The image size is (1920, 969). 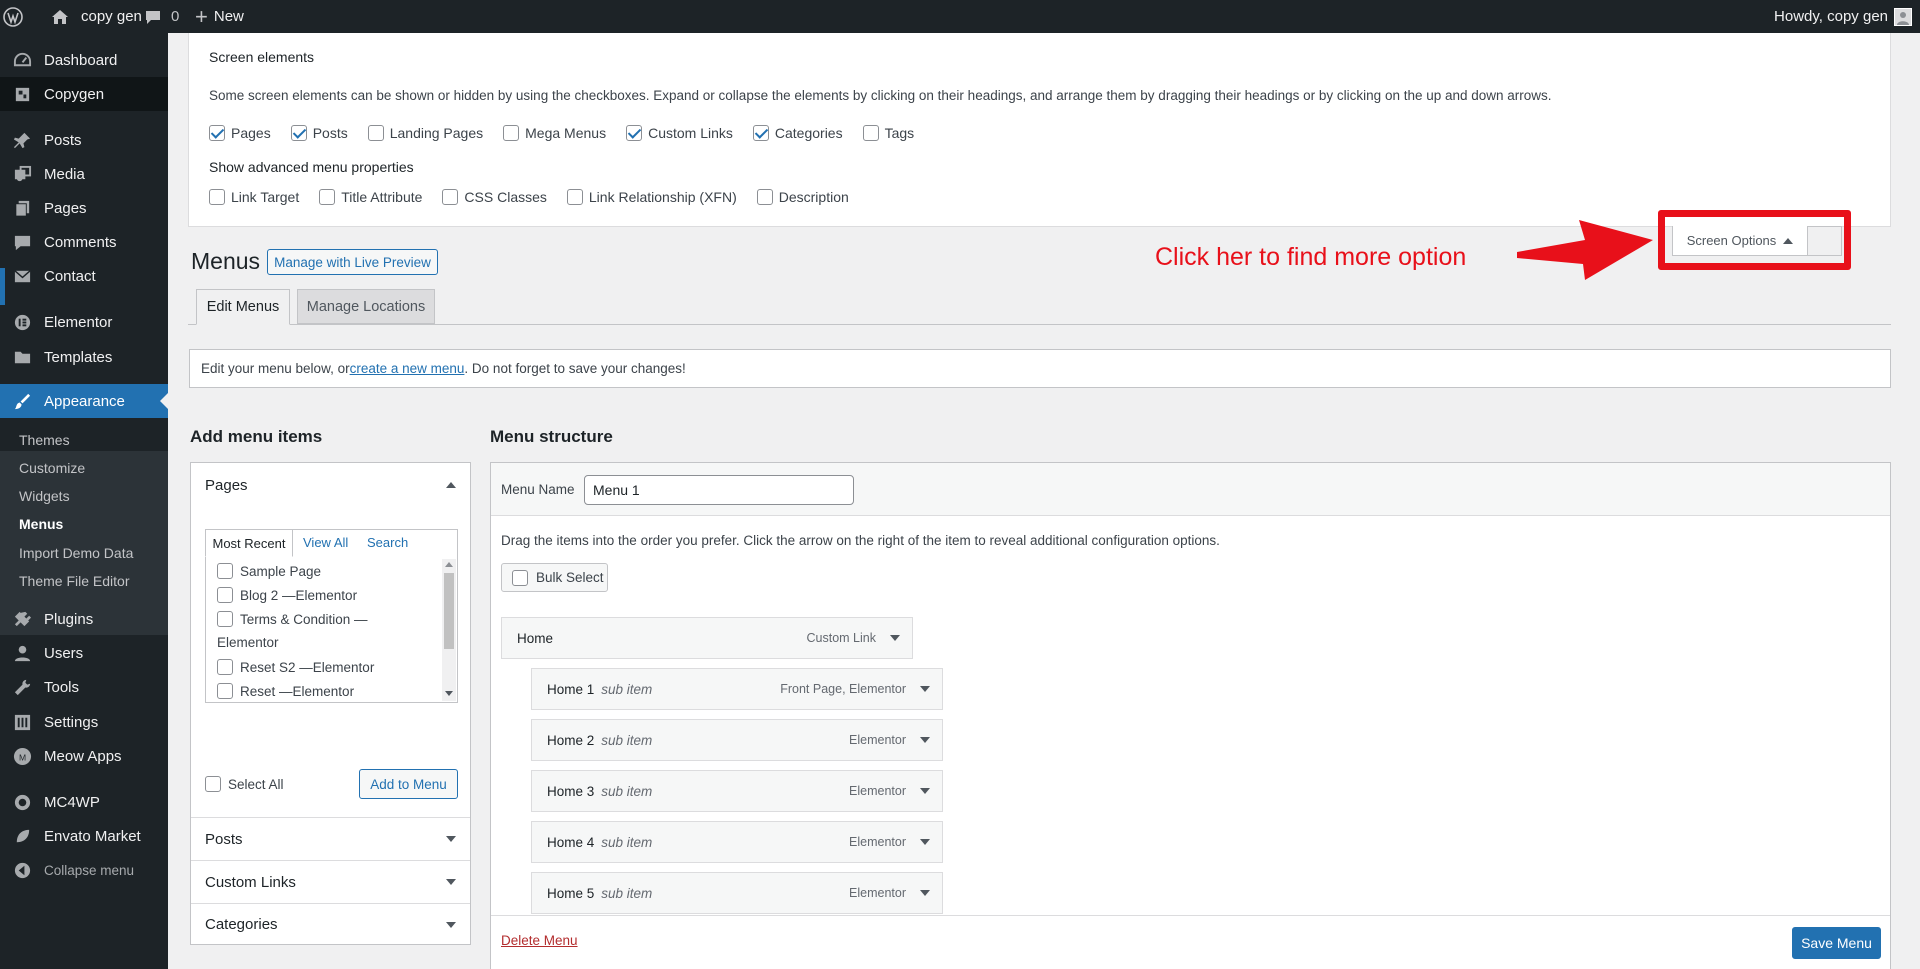 I want to click on sidebar-item-media: Media, so click(x=84, y=174).